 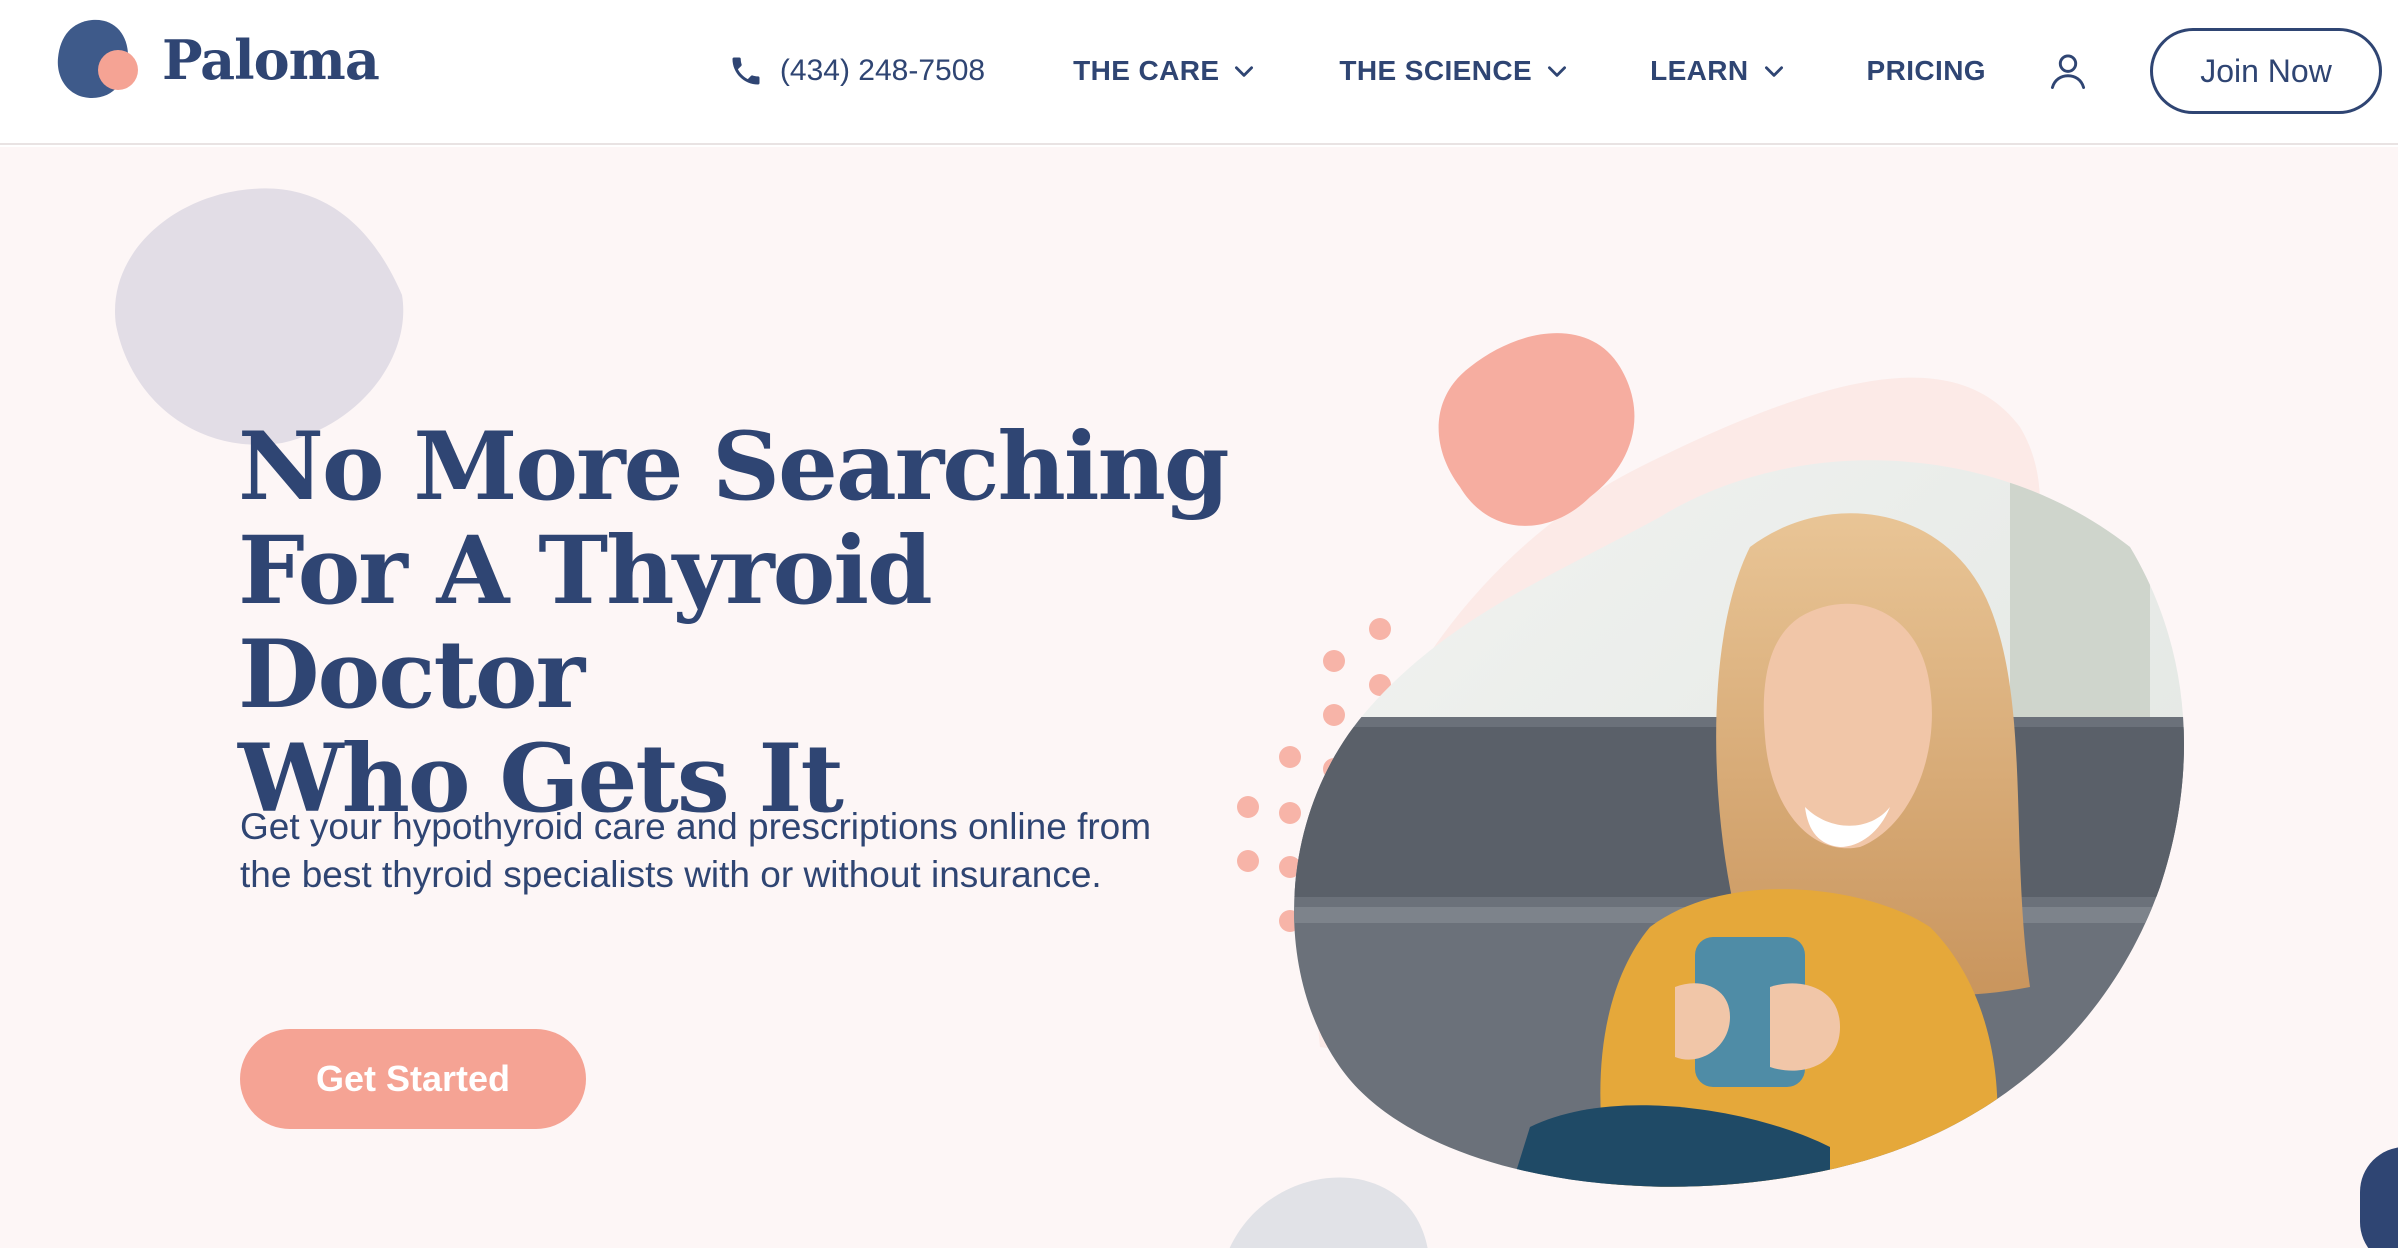 What do you see at coordinates (734, 467) in the screenshot?
I see `hero-title-line-1: No More Searching` at bounding box center [734, 467].